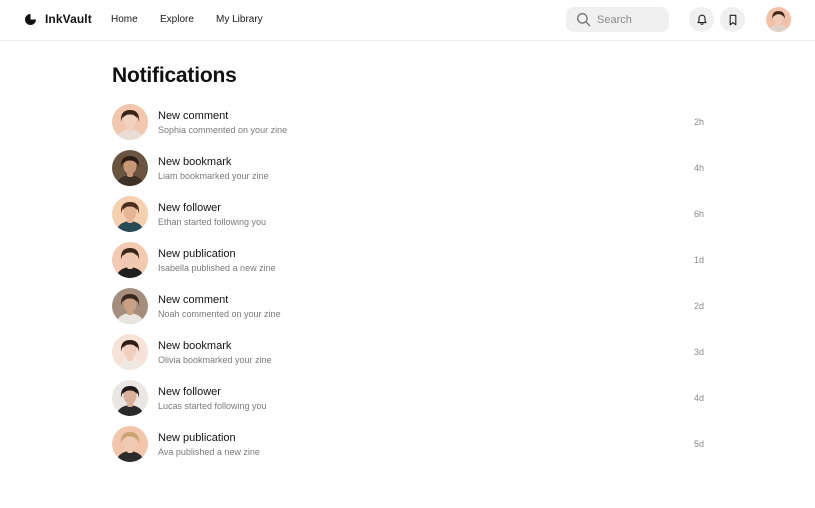 The width and height of the screenshot is (815, 508). I want to click on user-profile-avatar, so click(778, 19).